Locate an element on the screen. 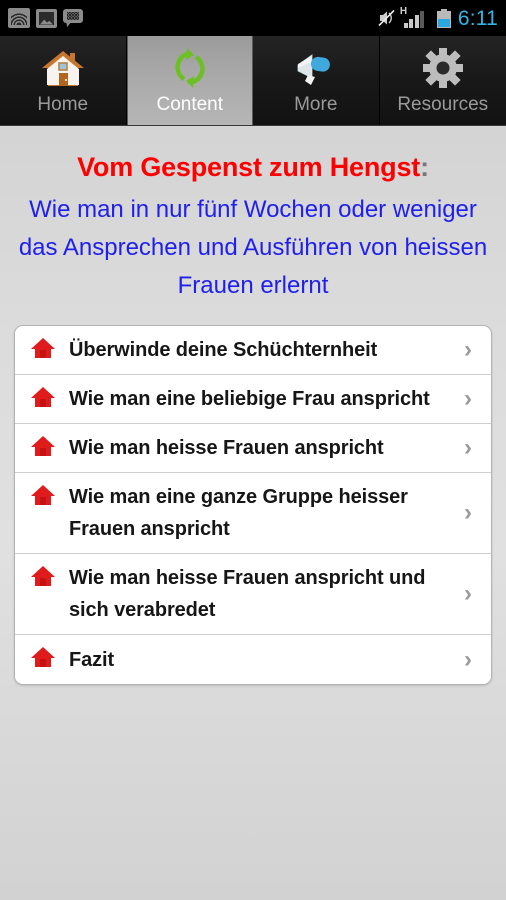 The height and width of the screenshot is (900, 506). refresh-icon is located at coordinates (190, 68).